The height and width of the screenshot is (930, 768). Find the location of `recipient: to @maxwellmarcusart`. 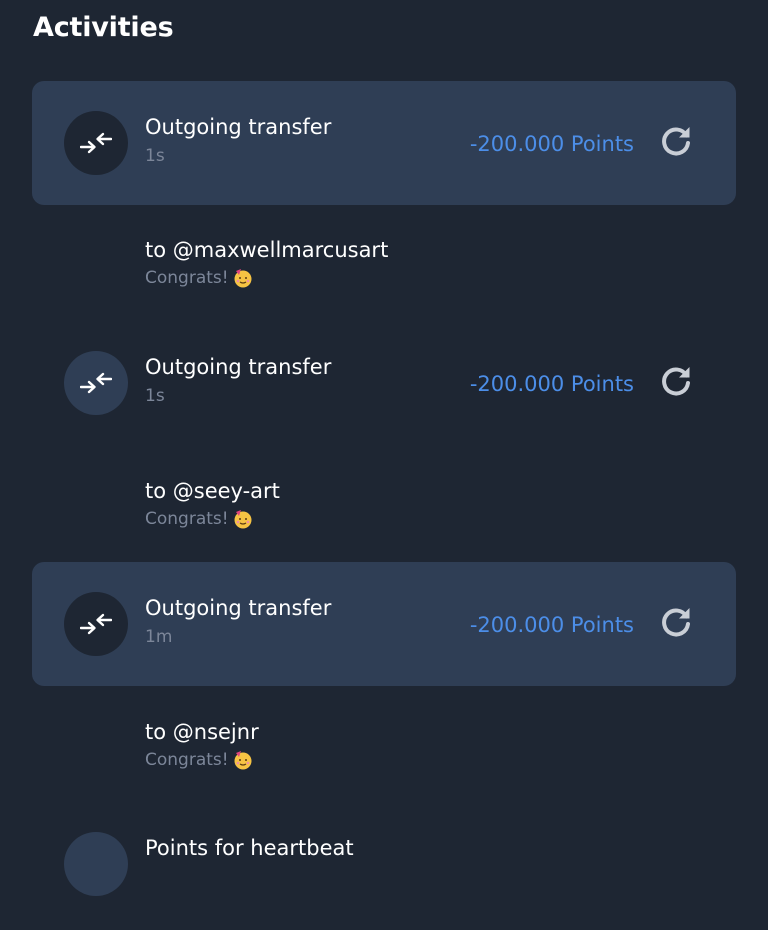

recipient: to @maxwellmarcusart is located at coordinates (267, 250).